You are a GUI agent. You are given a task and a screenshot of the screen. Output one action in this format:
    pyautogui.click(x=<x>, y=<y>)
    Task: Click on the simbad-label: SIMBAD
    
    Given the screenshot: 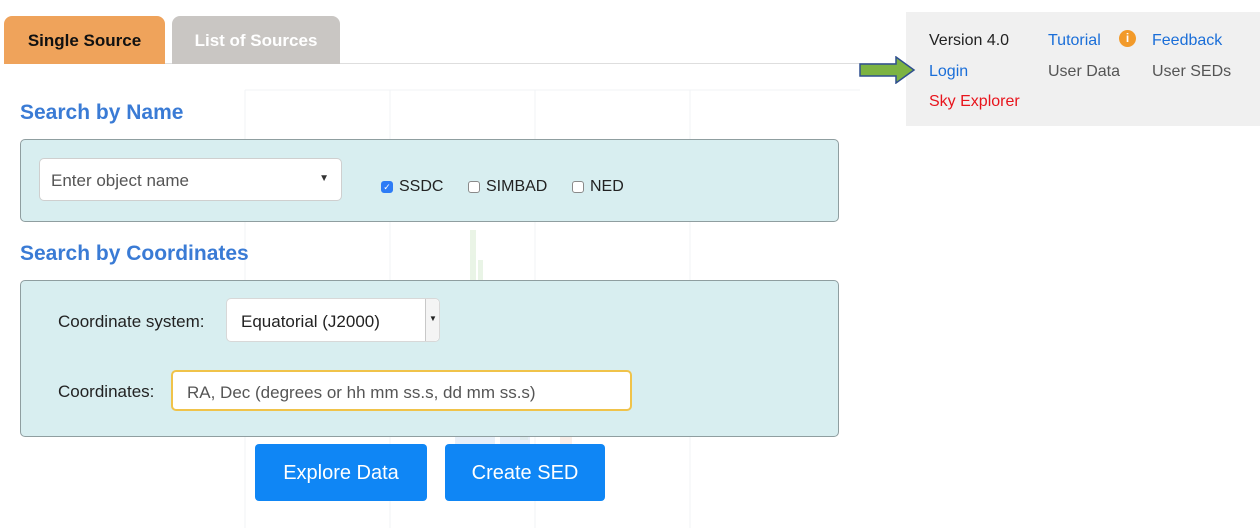 What is the action you would take?
    pyautogui.click(x=517, y=186)
    